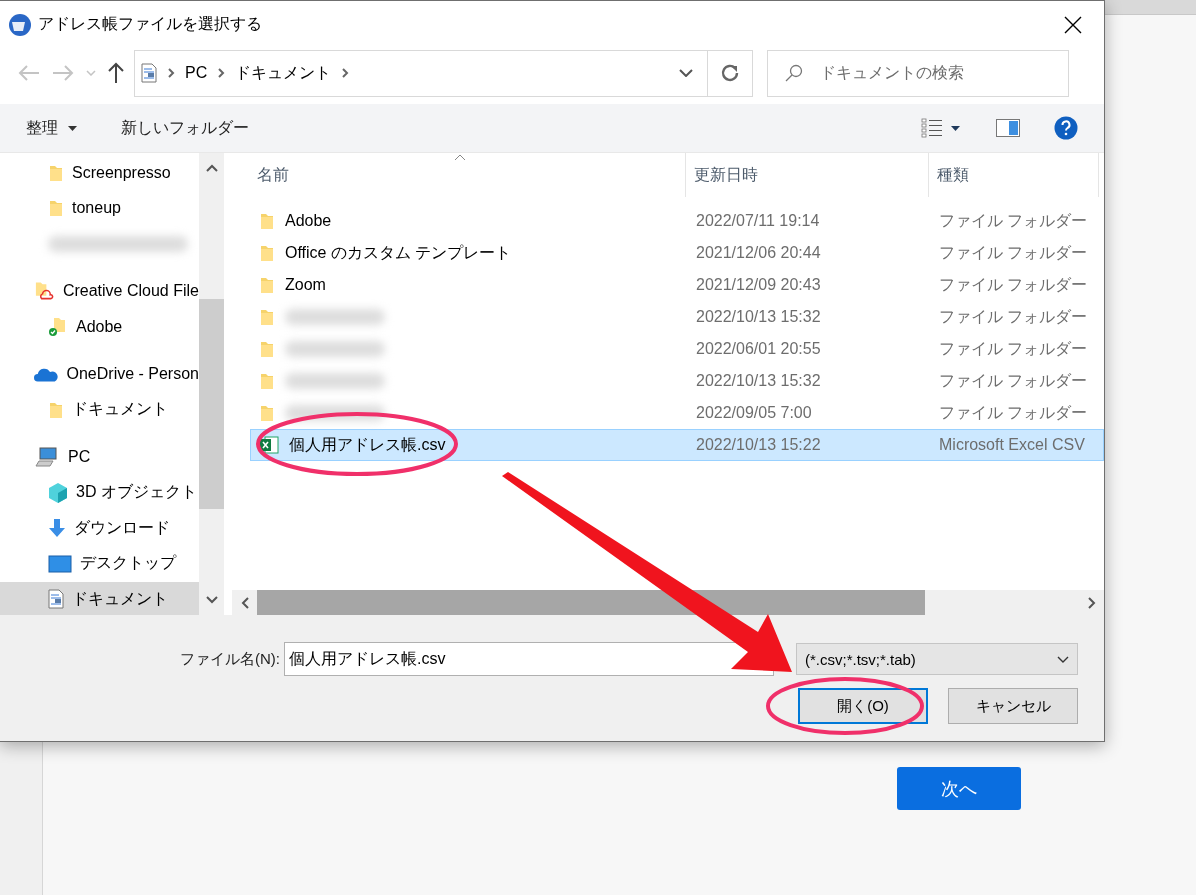  I want to click on sidebar-item: PC, so click(99, 457).